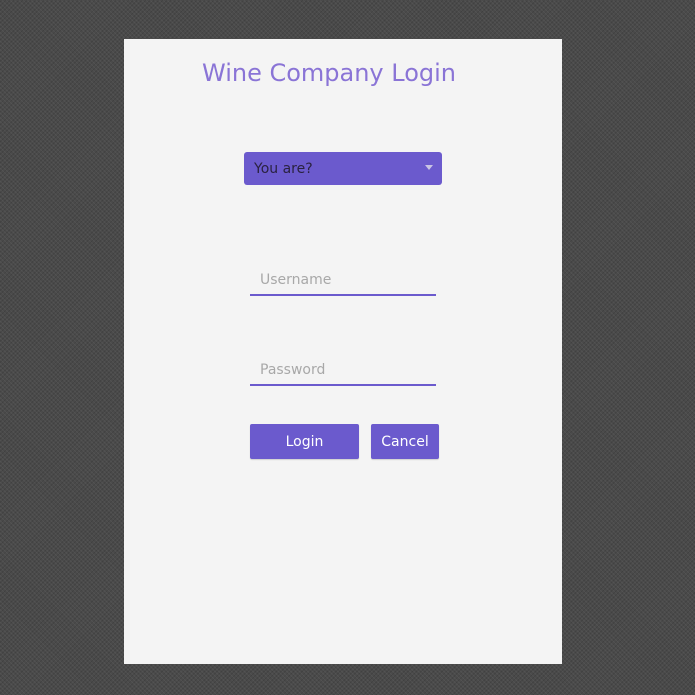  What do you see at coordinates (343, 168) in the screenshot?
I see `role-select: You are?` at bounding box center [343, 168].